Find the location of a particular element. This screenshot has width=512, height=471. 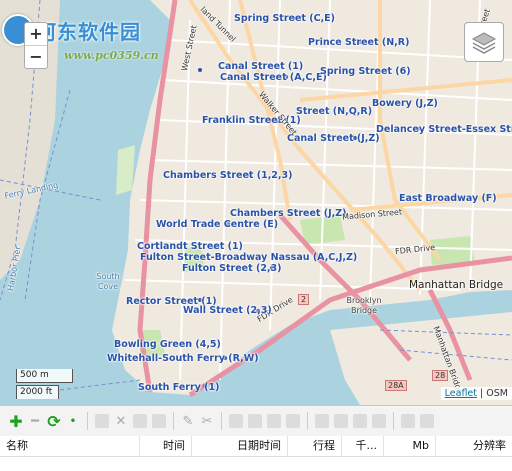

watermark-url: www.pc0359.cn is located at coordinates (111, 55).